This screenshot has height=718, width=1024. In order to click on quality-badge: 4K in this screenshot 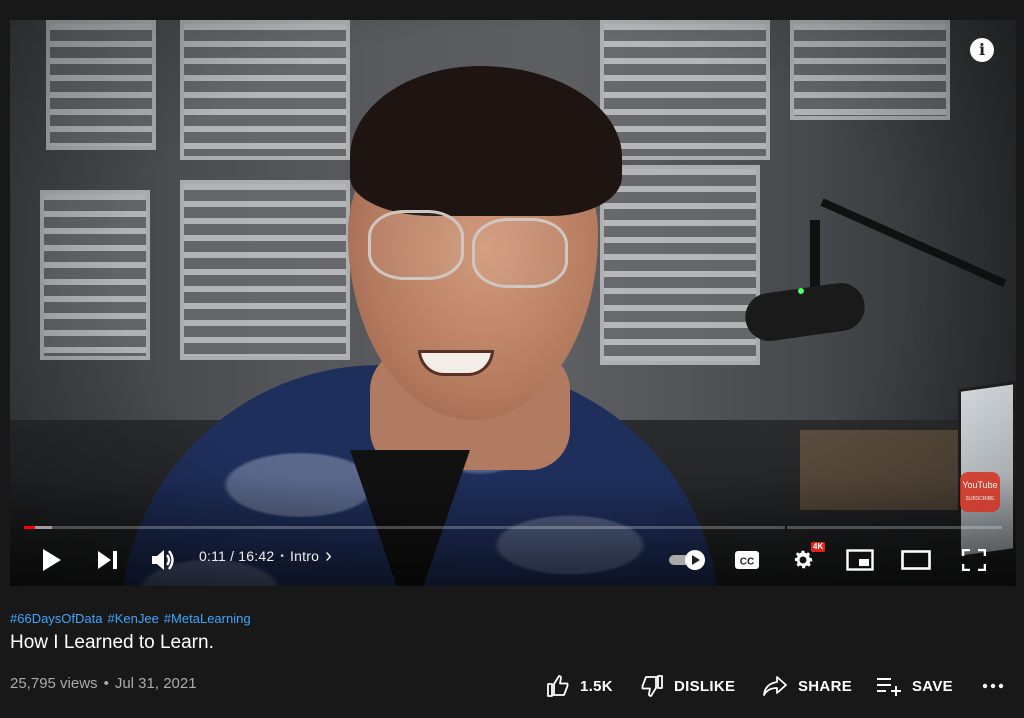, I will do `click(818, 547)`.